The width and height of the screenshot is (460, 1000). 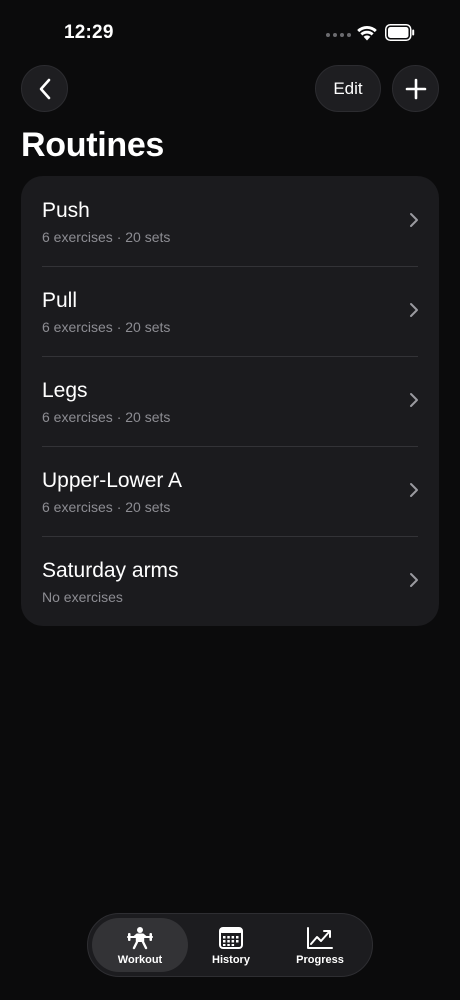 What do you see at coordinates (66, 210) in the screenshot?
I see `routine-name: Push` at bounding box center [66, 210].